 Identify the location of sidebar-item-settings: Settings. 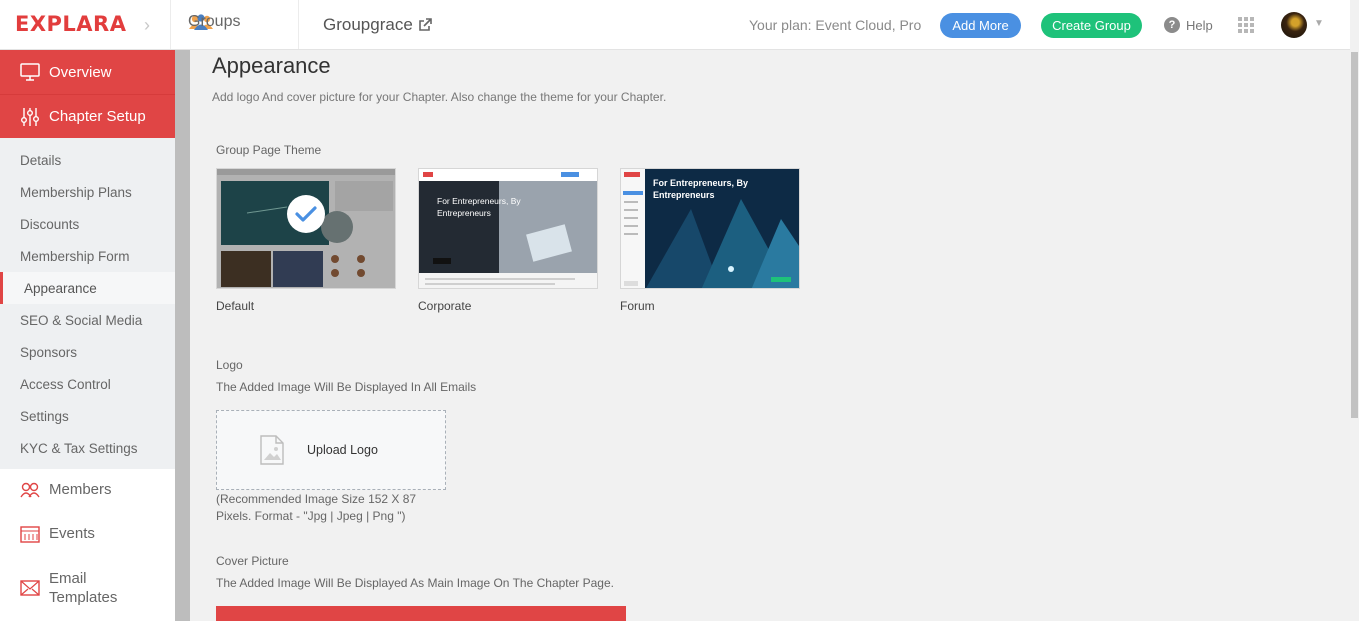
(87, 416).